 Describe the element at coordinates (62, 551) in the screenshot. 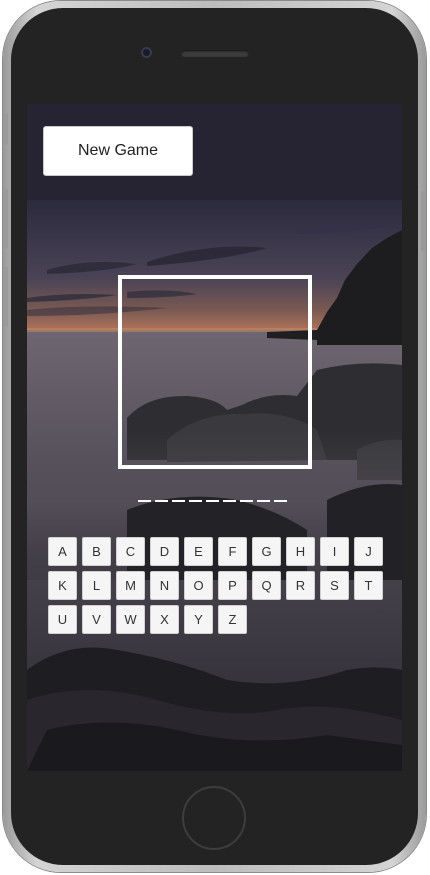

I see `letter-key-a: A` at that location.